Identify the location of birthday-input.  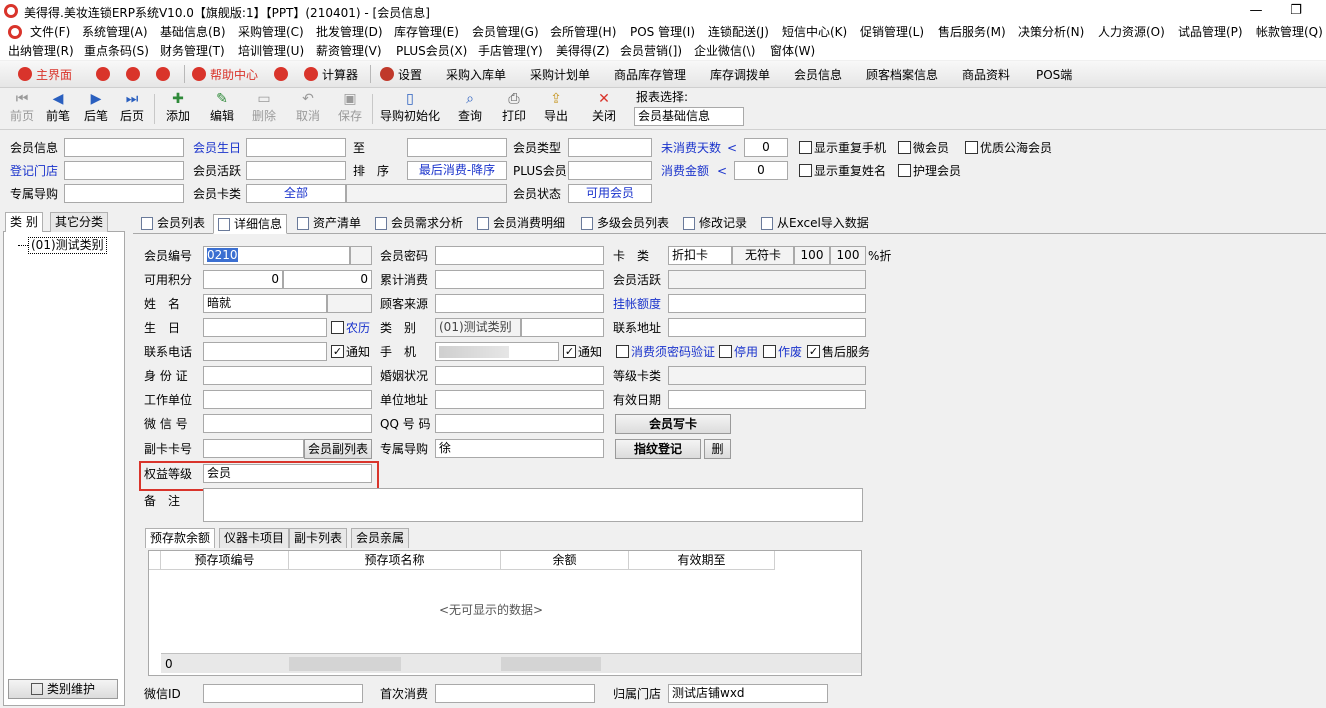
(265, 327).